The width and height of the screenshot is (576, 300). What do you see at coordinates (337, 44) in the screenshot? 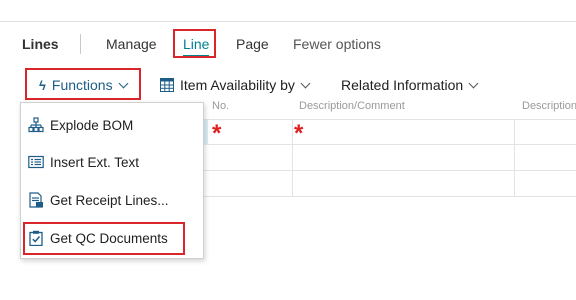
I see `fewer-options-button: Fewer options` at bounding box center [337, 44].